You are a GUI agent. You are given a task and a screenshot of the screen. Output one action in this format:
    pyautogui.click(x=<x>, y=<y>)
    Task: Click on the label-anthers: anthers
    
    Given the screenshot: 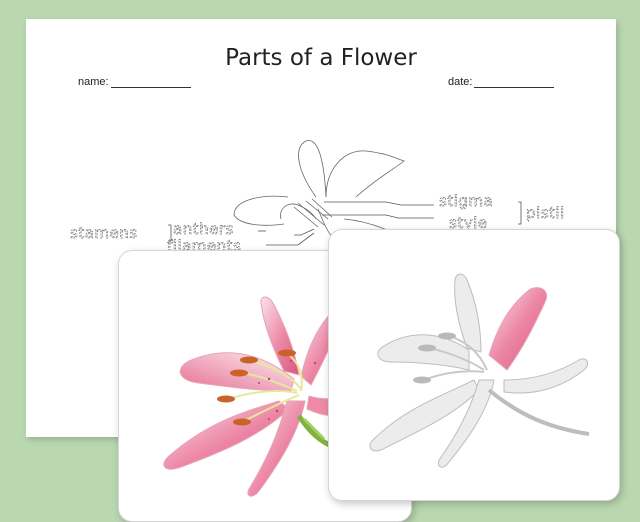 What is the action you would take?
    pyautogui.click(x=203, y=229)
    